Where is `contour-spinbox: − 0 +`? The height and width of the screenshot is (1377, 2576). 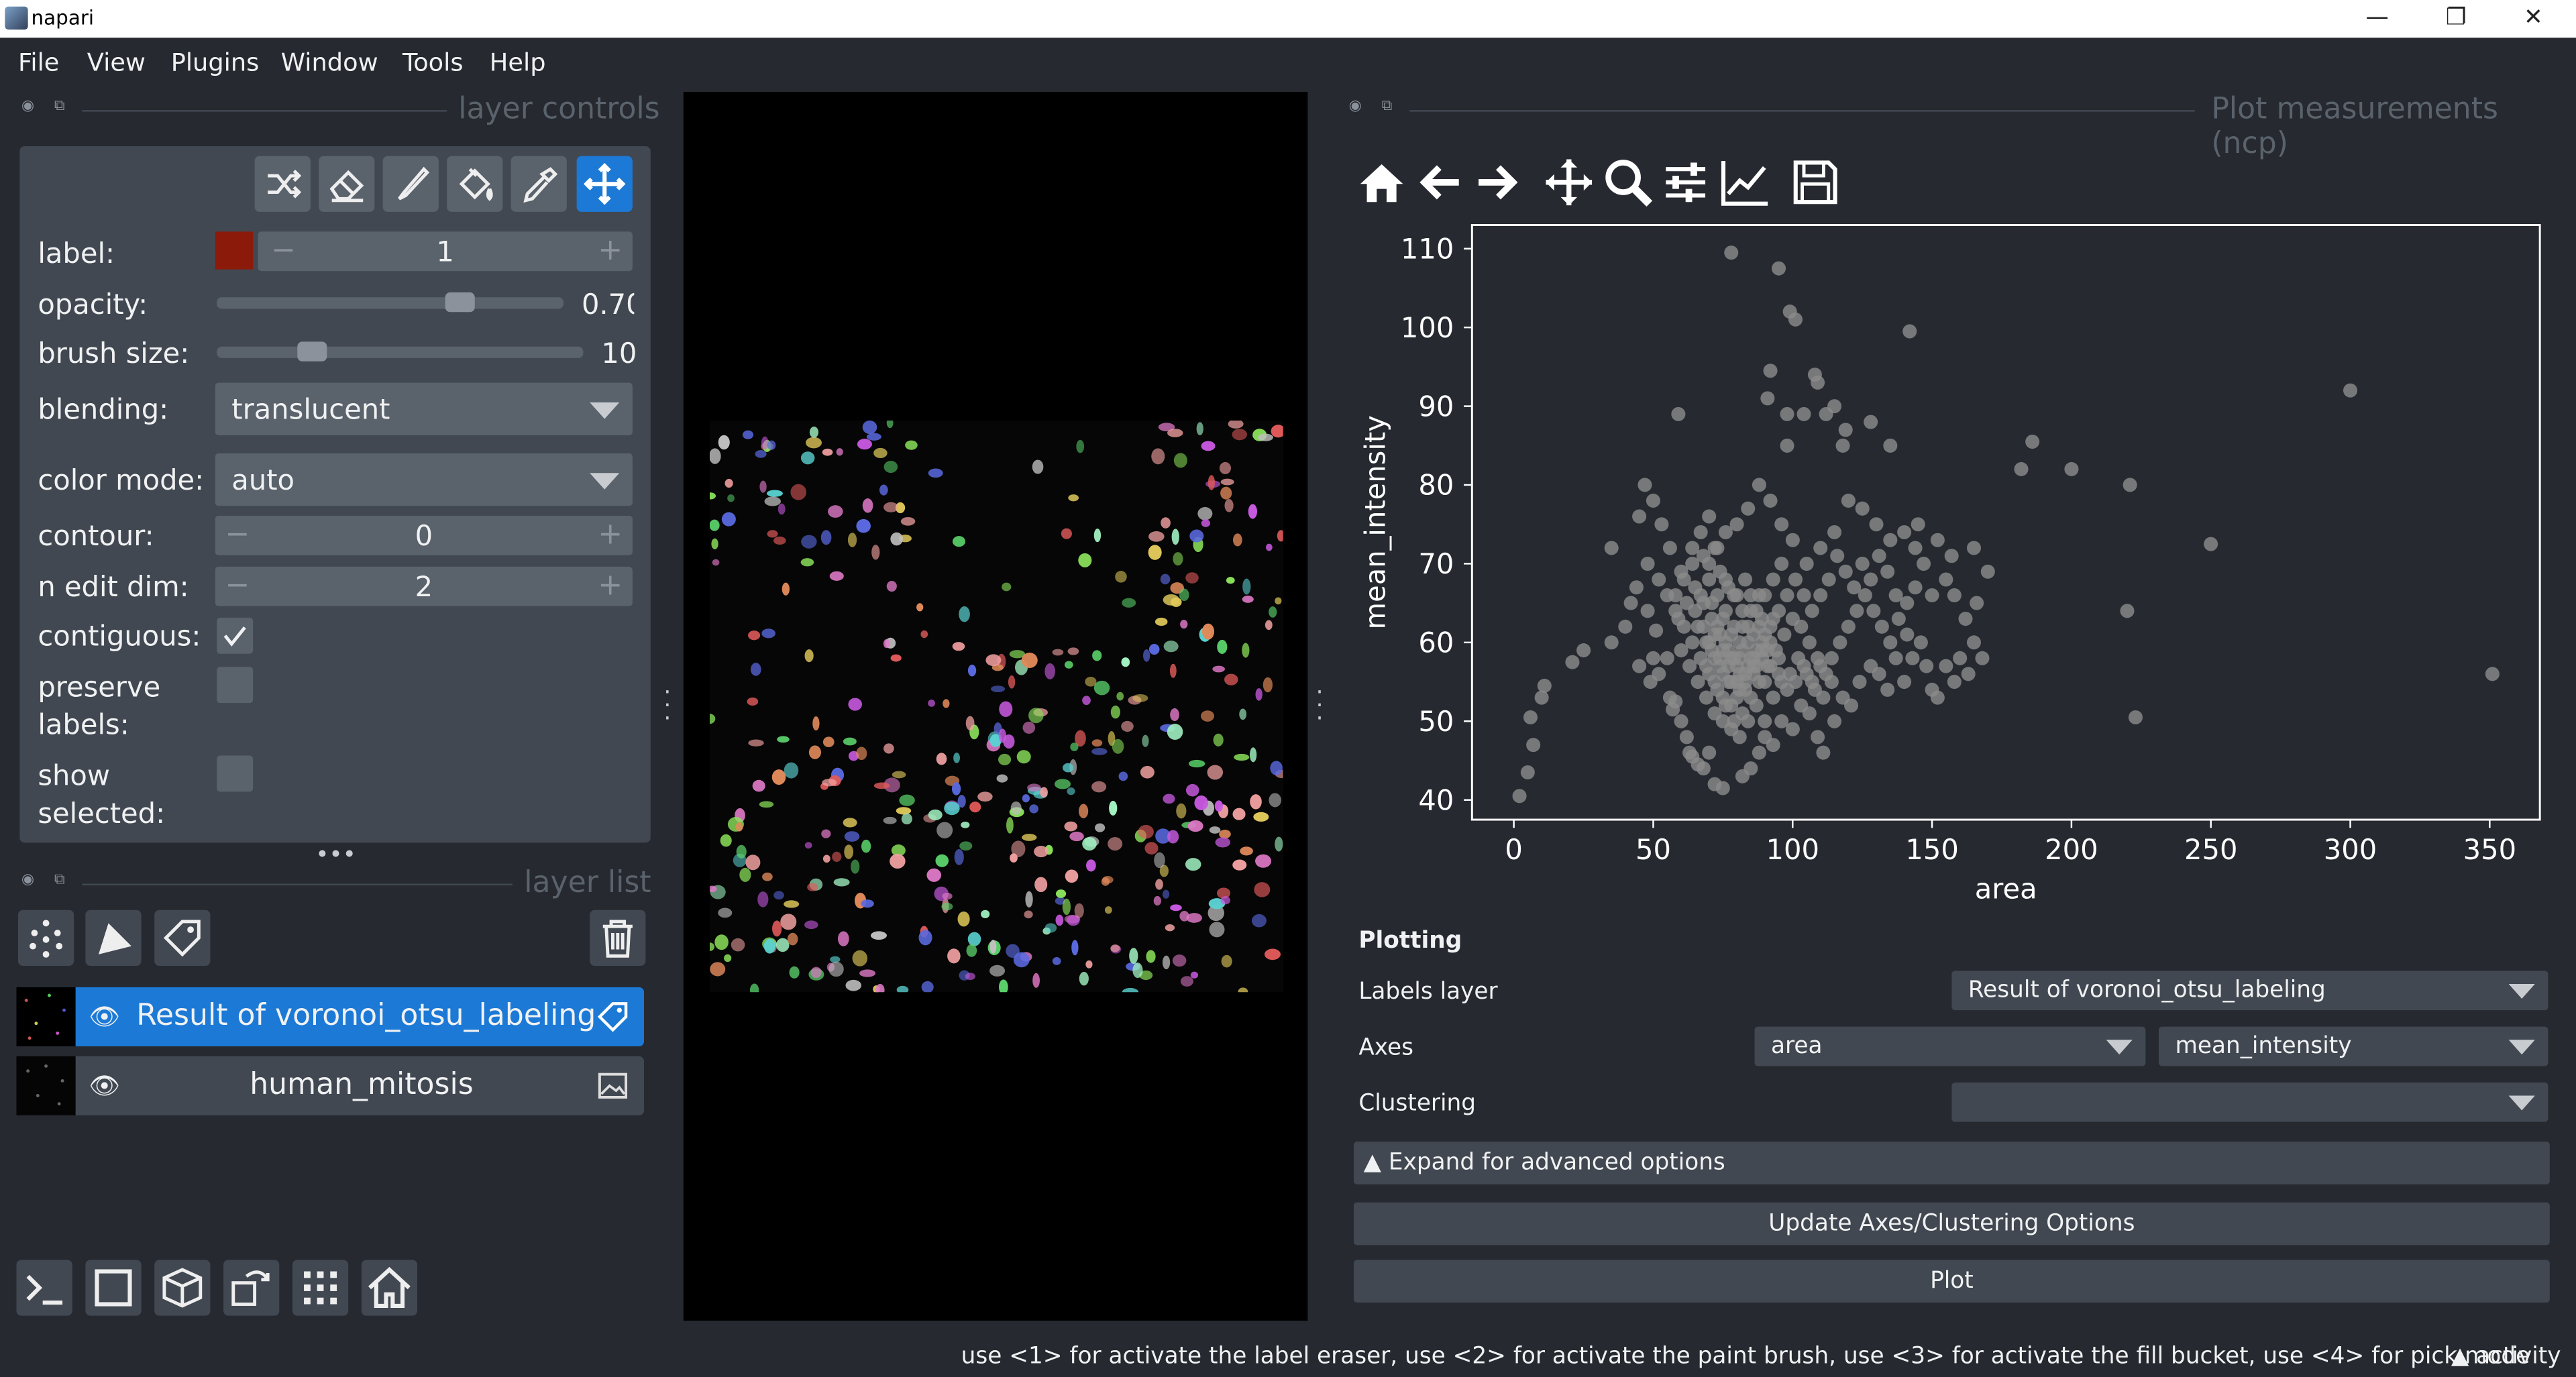
contour-spinbox: − 0 + is located at coordinates (424, 535).